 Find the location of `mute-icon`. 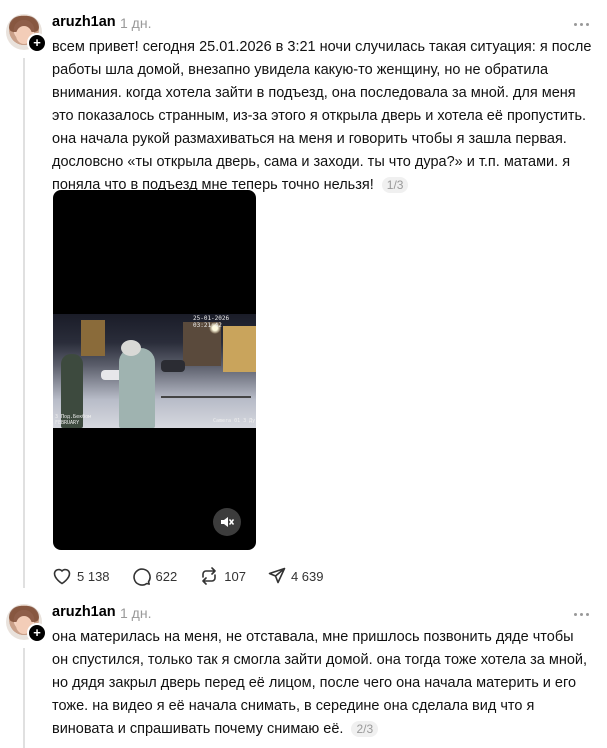

mute-icon is located at coordinates (227, 522).